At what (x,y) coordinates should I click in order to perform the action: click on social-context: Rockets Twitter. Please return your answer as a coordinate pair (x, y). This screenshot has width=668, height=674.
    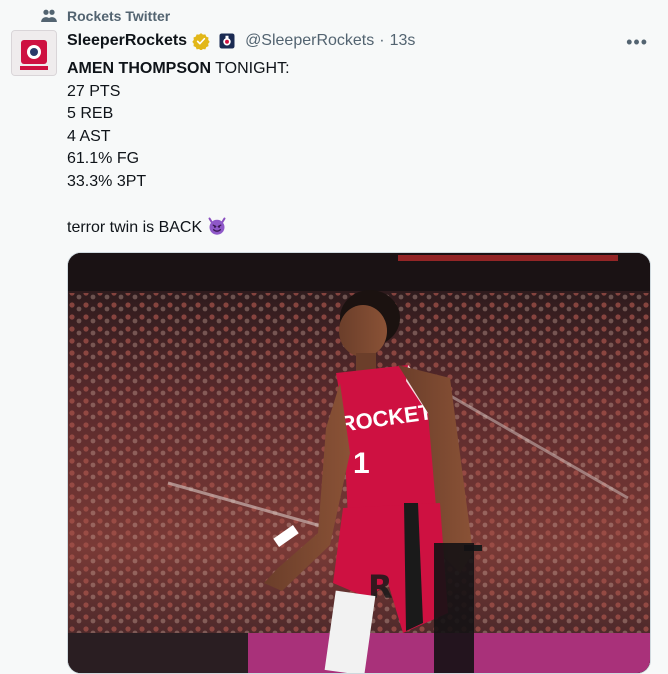
    Looking at the image, I should click on (105, 16).